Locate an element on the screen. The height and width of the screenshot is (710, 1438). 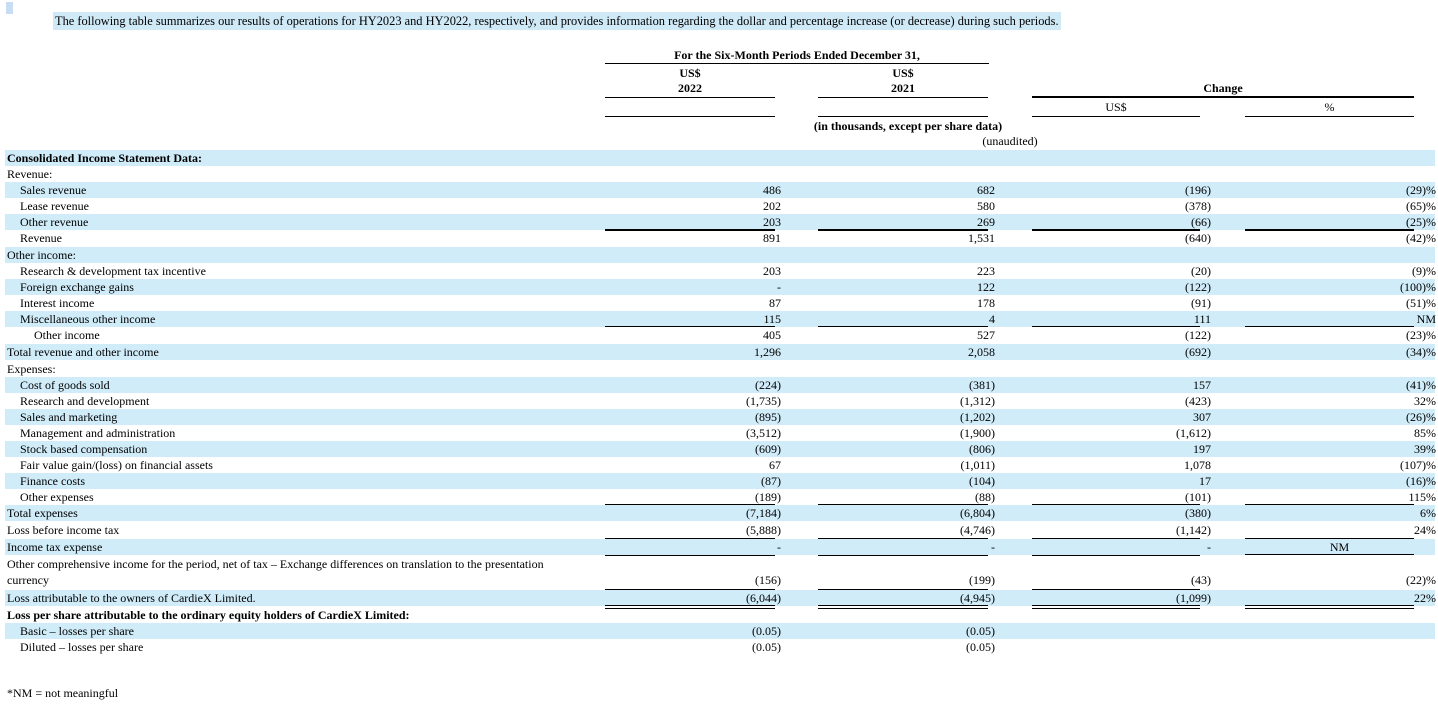
value-hy2021: (104) is located at coordinates (982, 481).